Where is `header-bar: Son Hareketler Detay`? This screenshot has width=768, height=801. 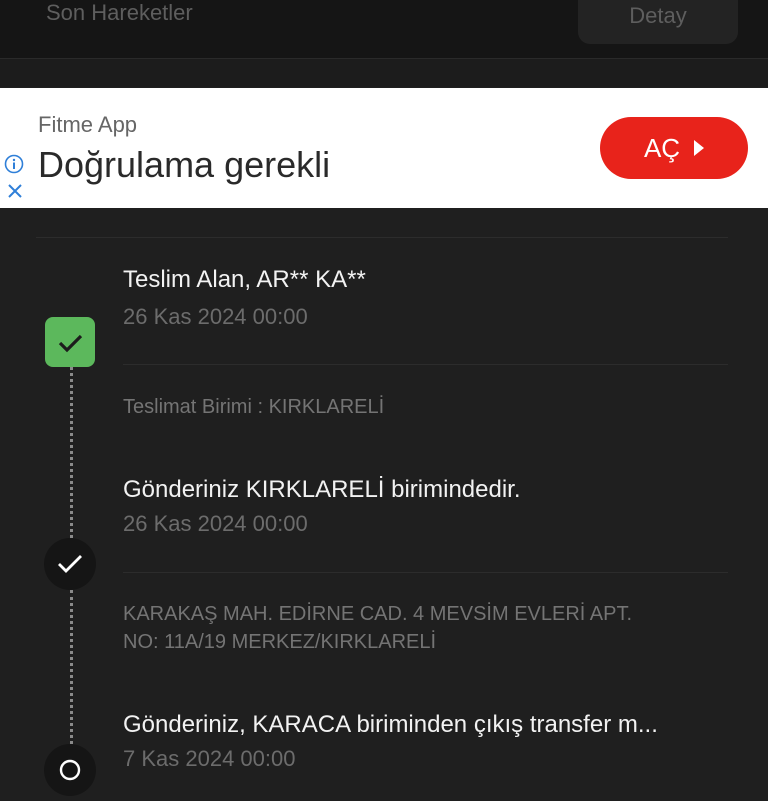
header-bar: Son Hareketler Detay is located at coordinates (384, 29).